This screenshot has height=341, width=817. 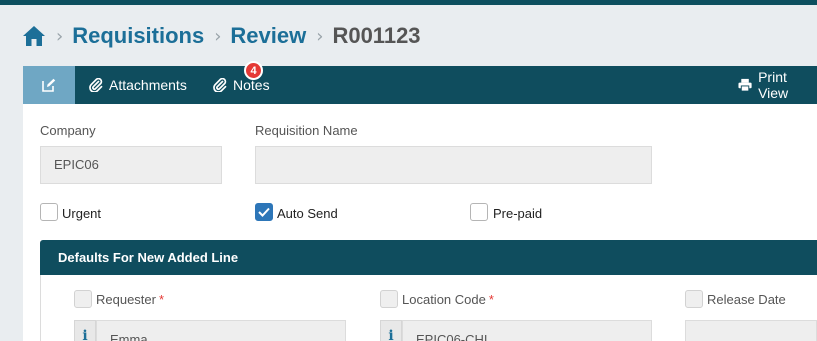 What do you see at coordinates (751, 330) in the screenshot?
I see `release-date-field` at bounding box center [751, 330].